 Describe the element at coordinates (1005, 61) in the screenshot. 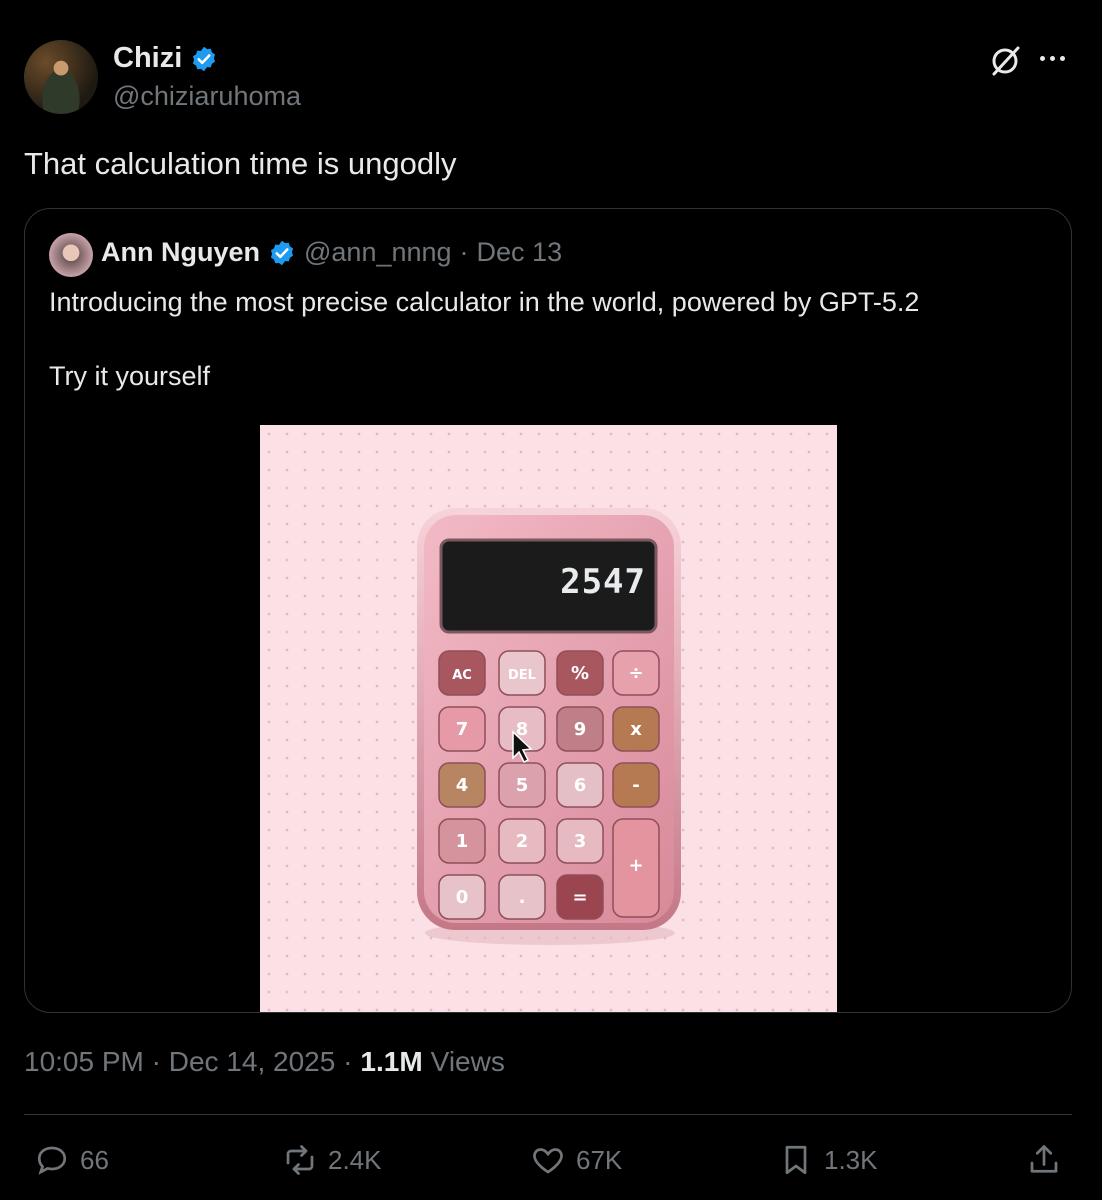

I see `grok-icon` at that location.